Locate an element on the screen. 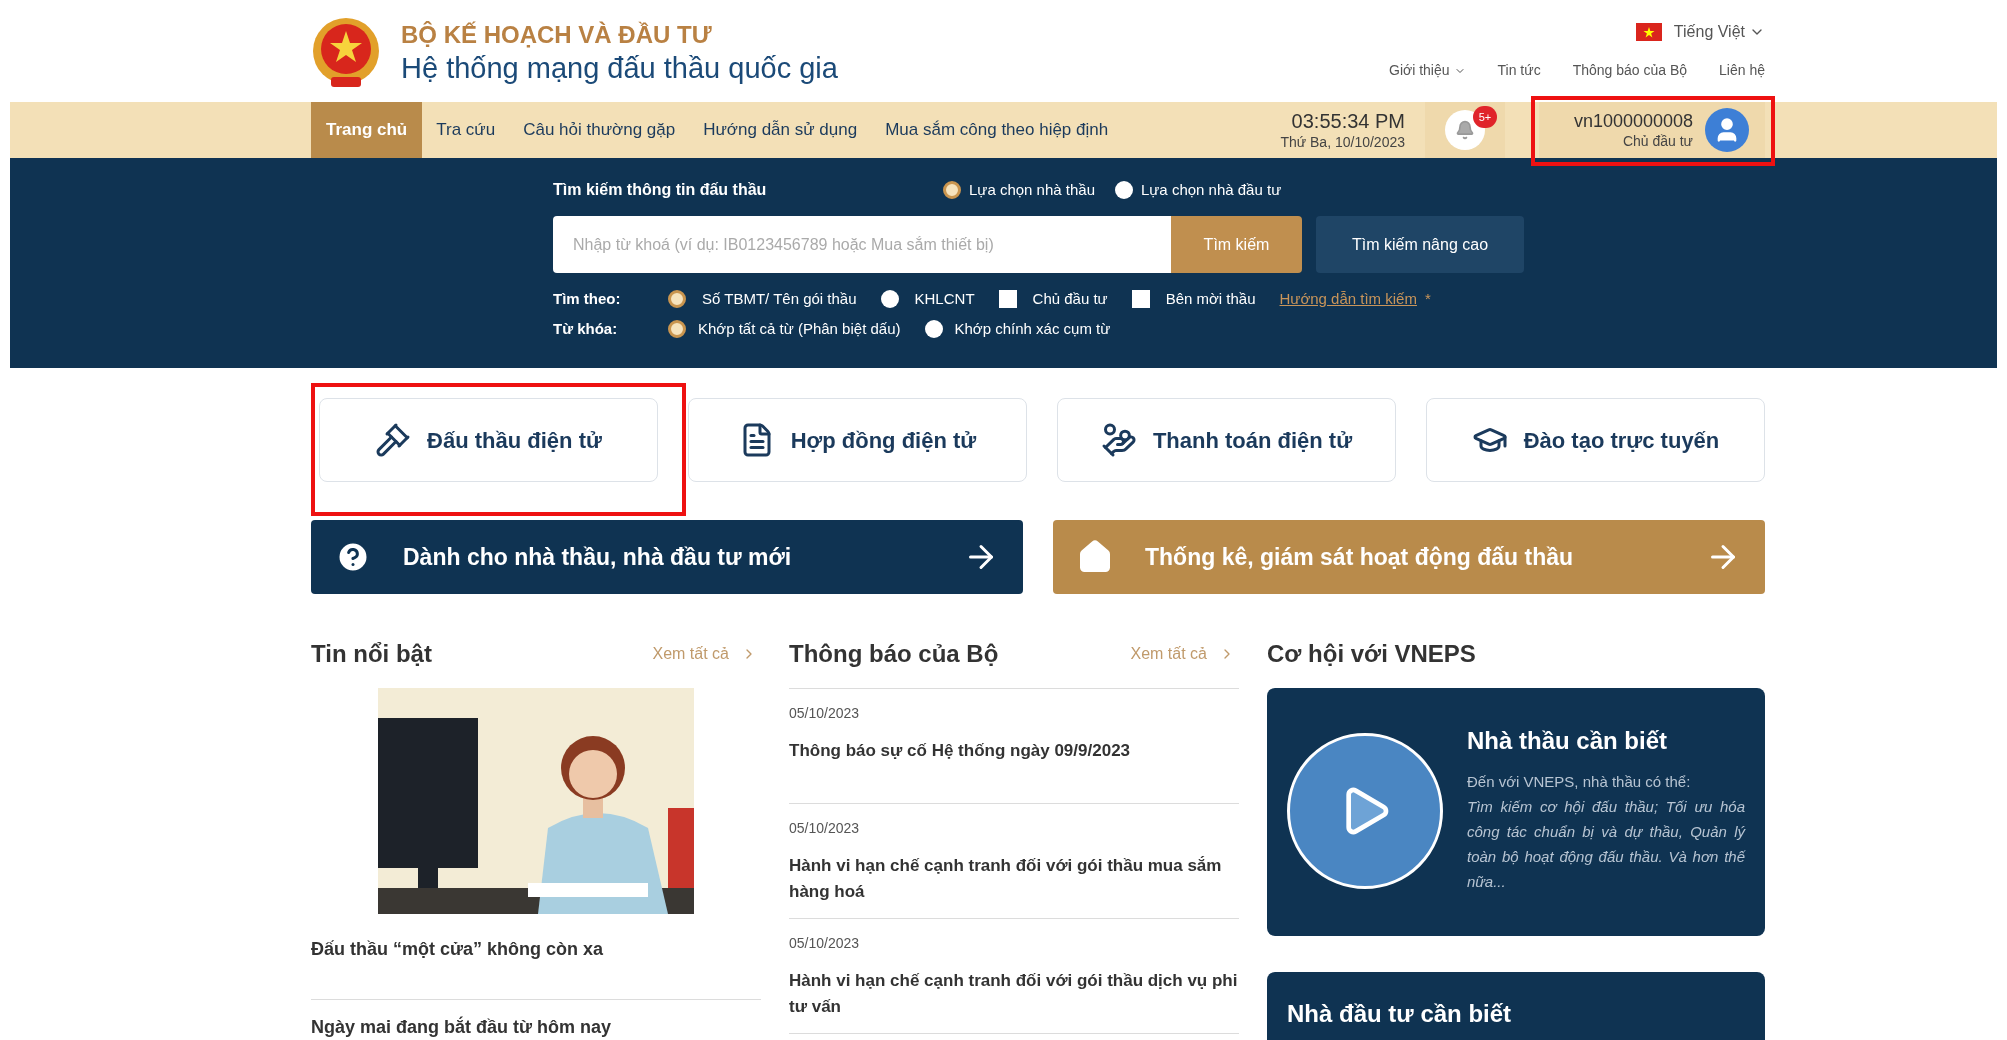 Image resolution: width=2007 pixels, height=1040 pixels. search-help-link: Hướng dẫn tìm kiếm is located at coordinates (1348, 299).